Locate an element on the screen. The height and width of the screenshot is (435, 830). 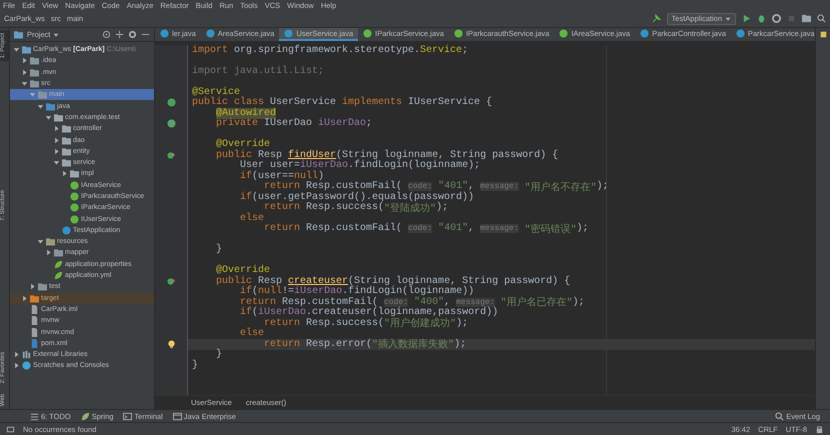
code-line: return Resp.customFail( code: "401", message: "用户名不存在"); is located at coordinates (437, 187).